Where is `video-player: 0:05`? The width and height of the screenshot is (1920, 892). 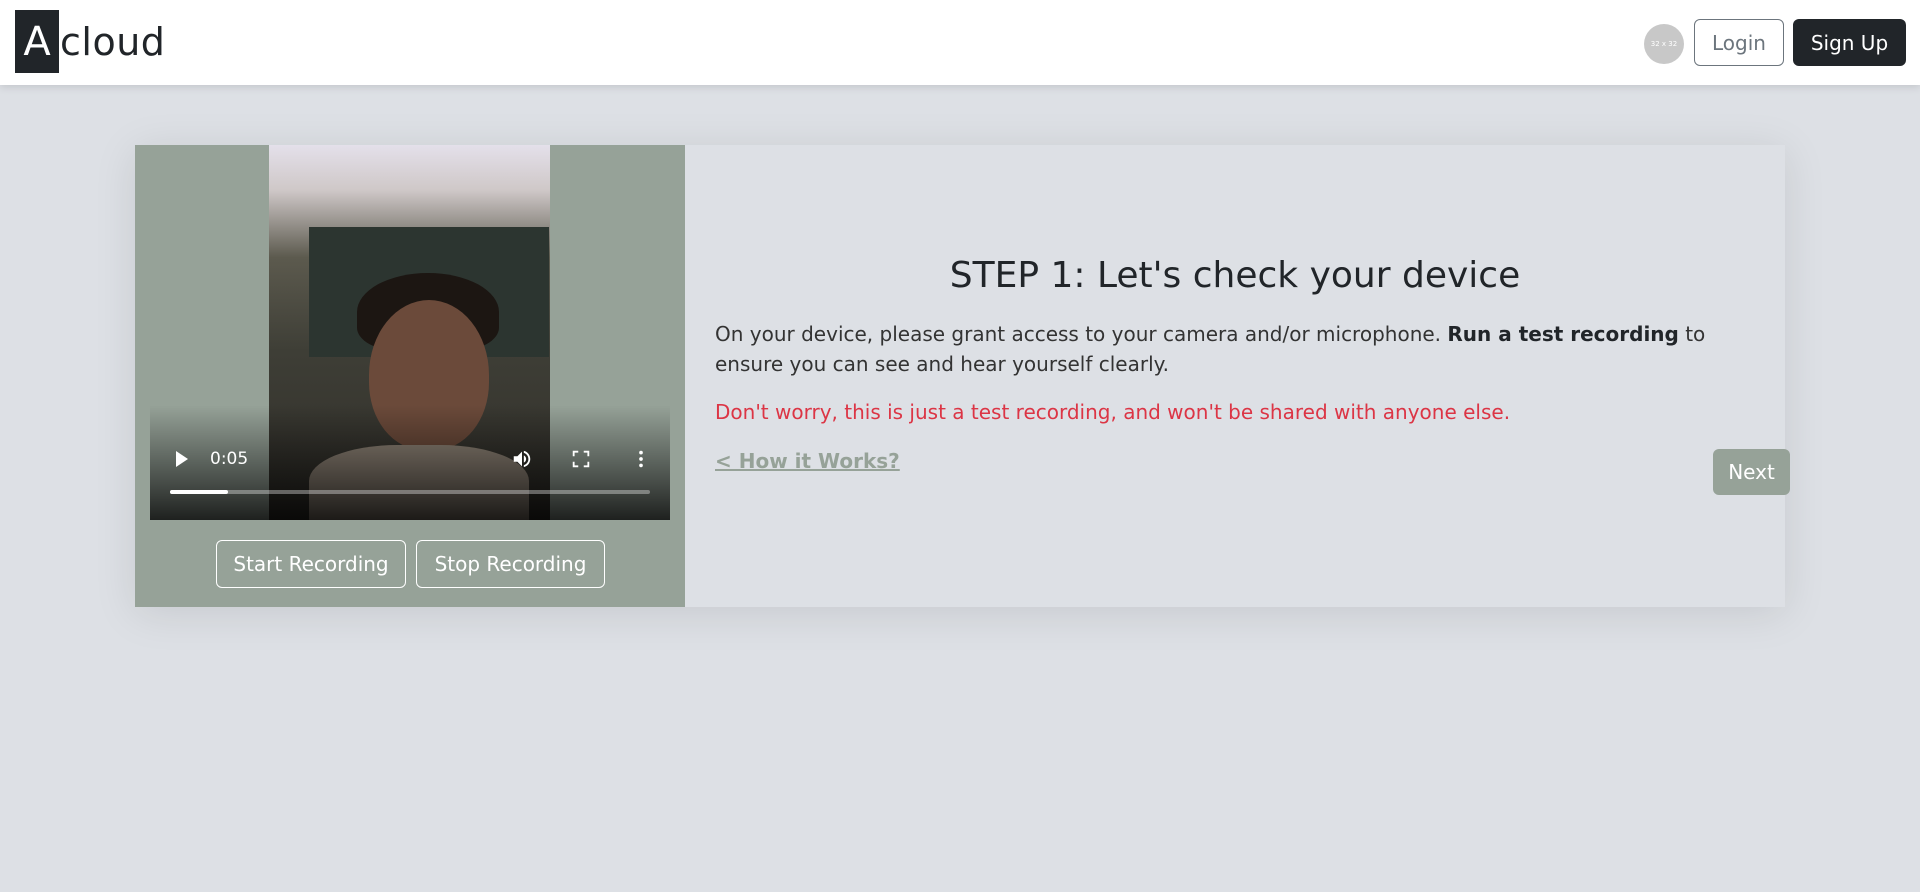 video-player: 0:05 is located at coordinates (410, 332).